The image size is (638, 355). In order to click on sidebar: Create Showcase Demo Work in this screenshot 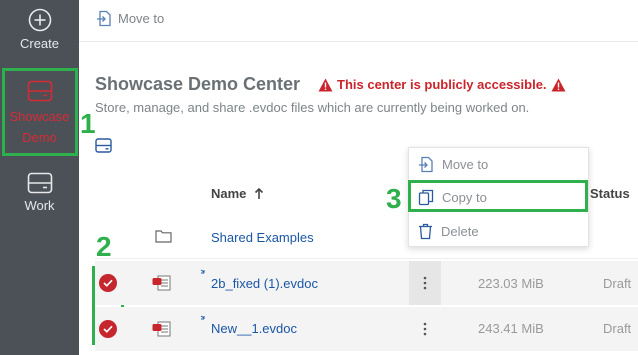, I will do `click(39, 177)`.